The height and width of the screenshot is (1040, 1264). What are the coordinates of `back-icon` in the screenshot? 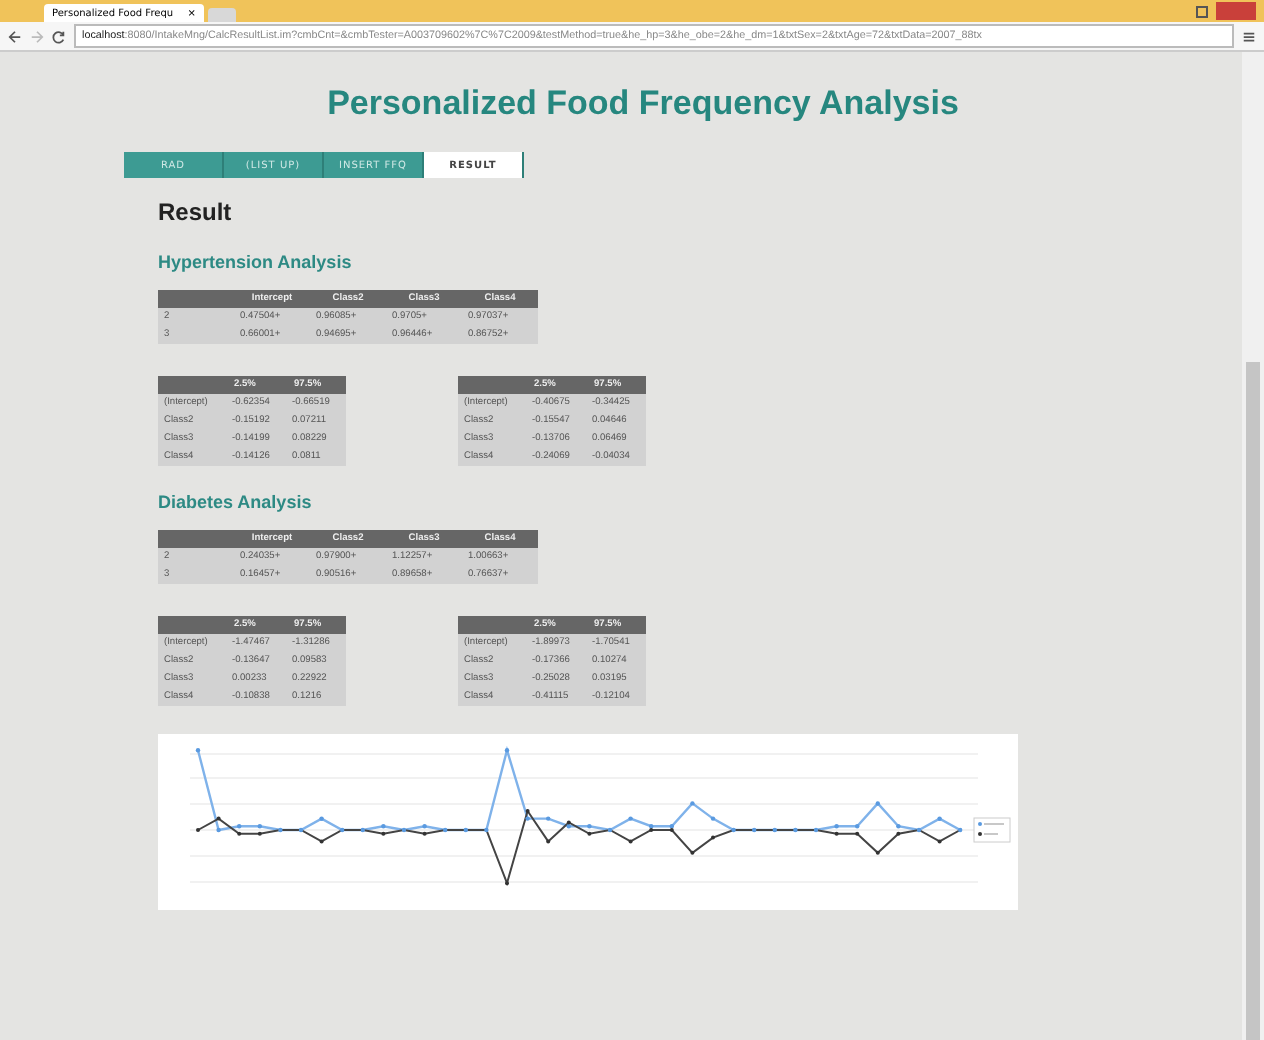 It's located at (15, 36).